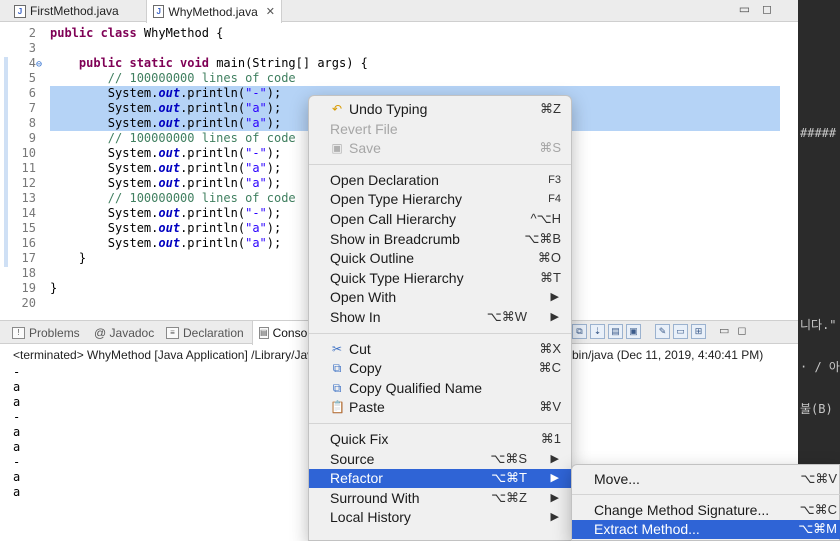  I want to click on menu-item-copy: ⧉ Copy ⌘C, so click(440, 368).